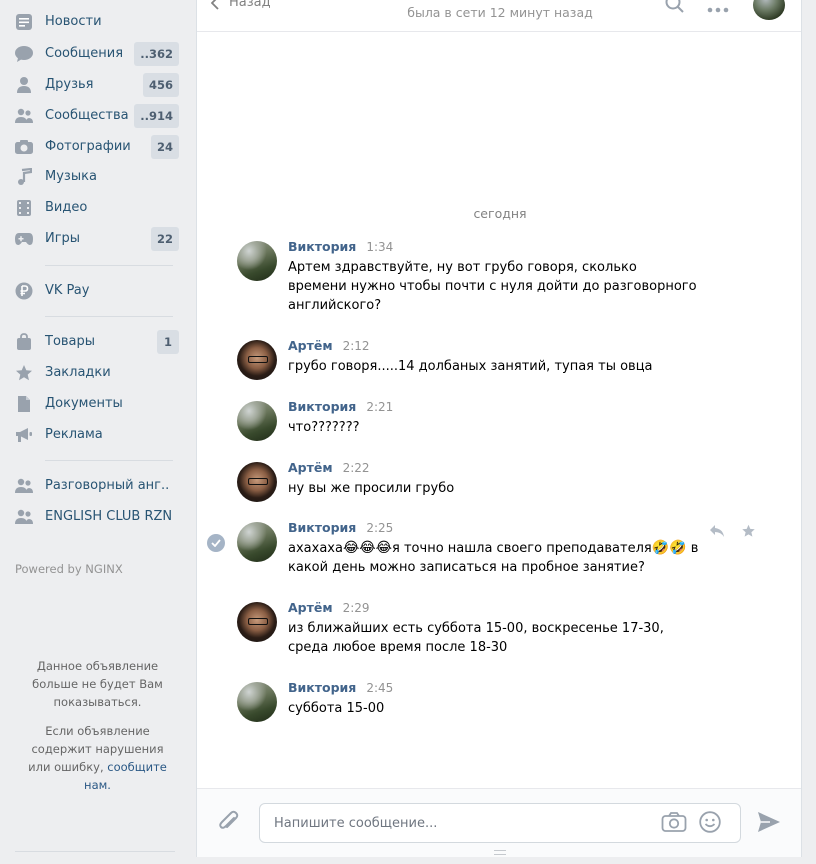  I want to click on communities-count-badge: ..914, so click(156, 115).